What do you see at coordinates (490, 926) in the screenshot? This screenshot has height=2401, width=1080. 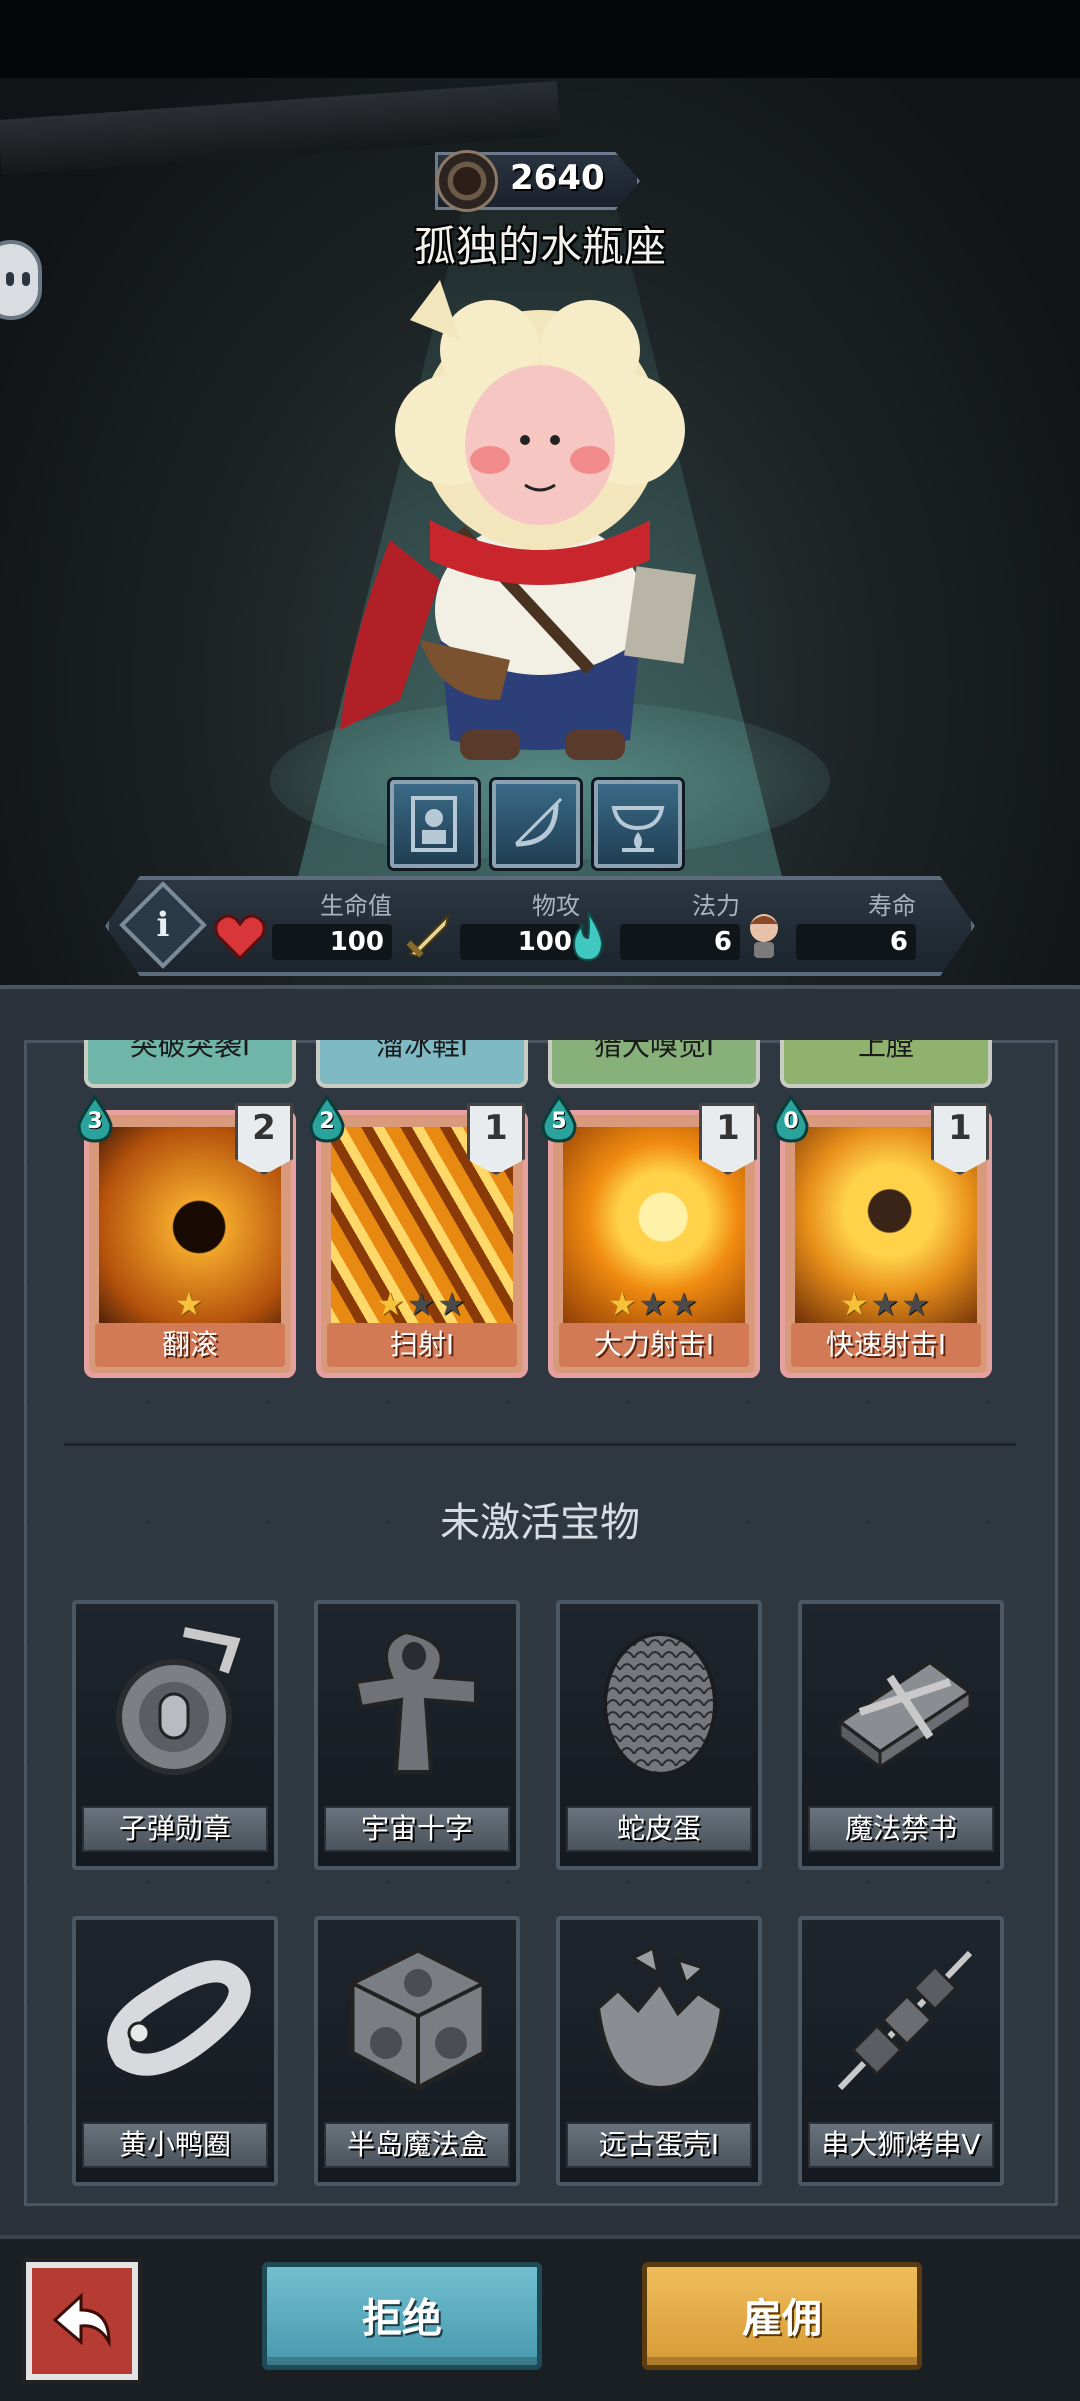 I see `stat-attack: 物攻 100` at bounding box center [490, 926].